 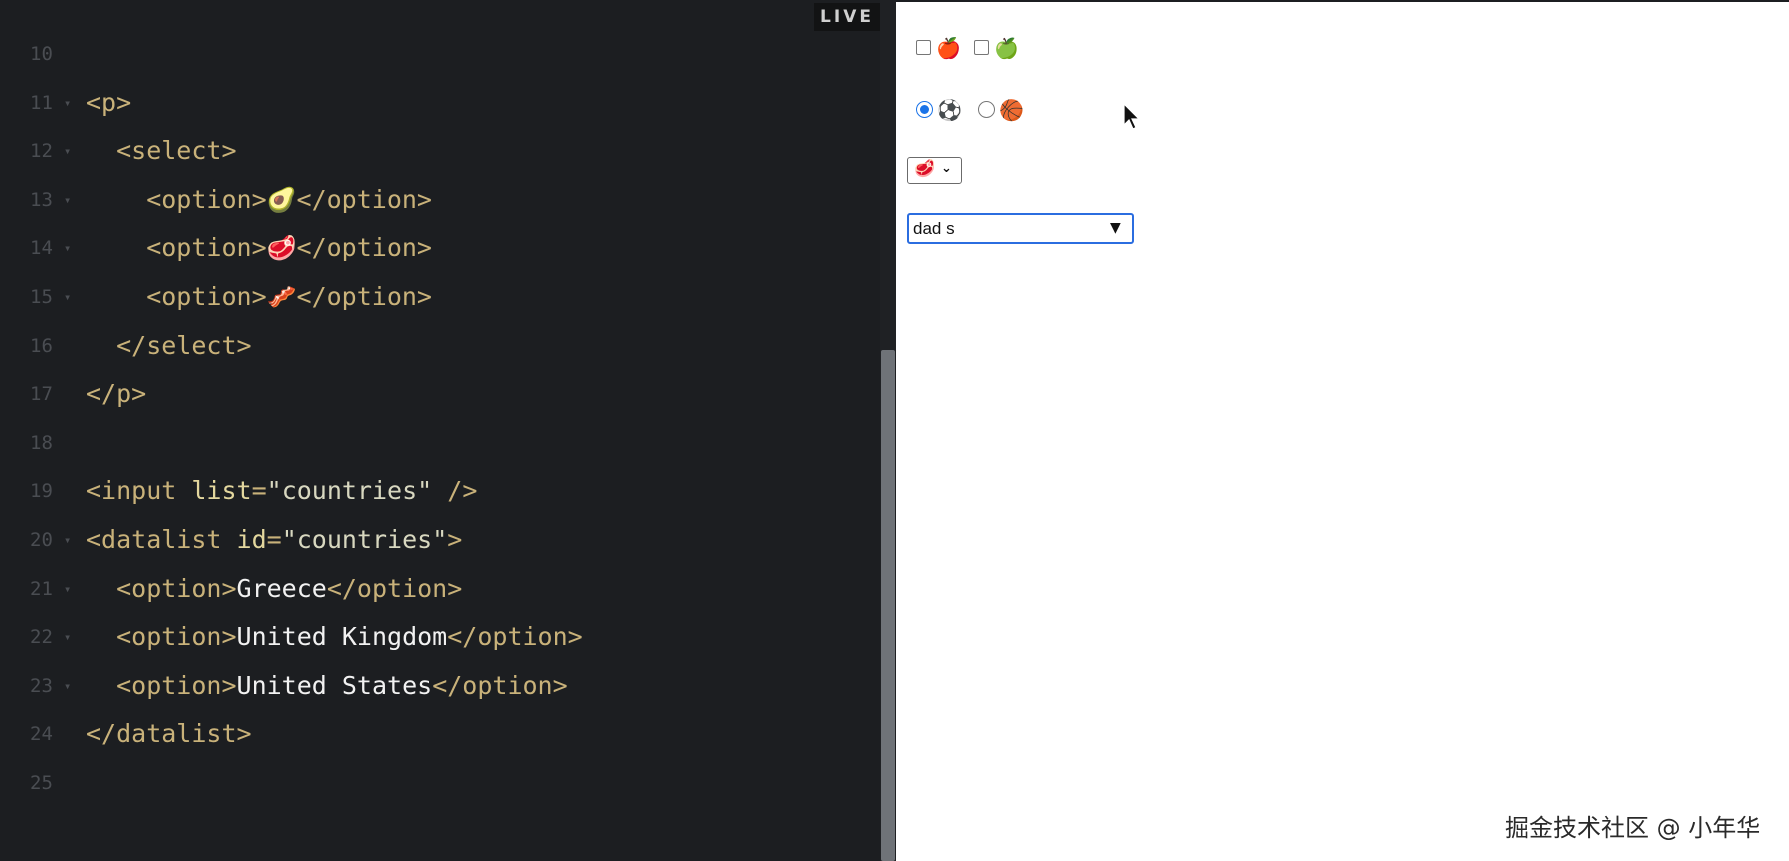 What do you see at coordinates (430, 103) in the screenshot?
I see `code-line: 11 ▾ <p>` at bounding box center [430, 103].